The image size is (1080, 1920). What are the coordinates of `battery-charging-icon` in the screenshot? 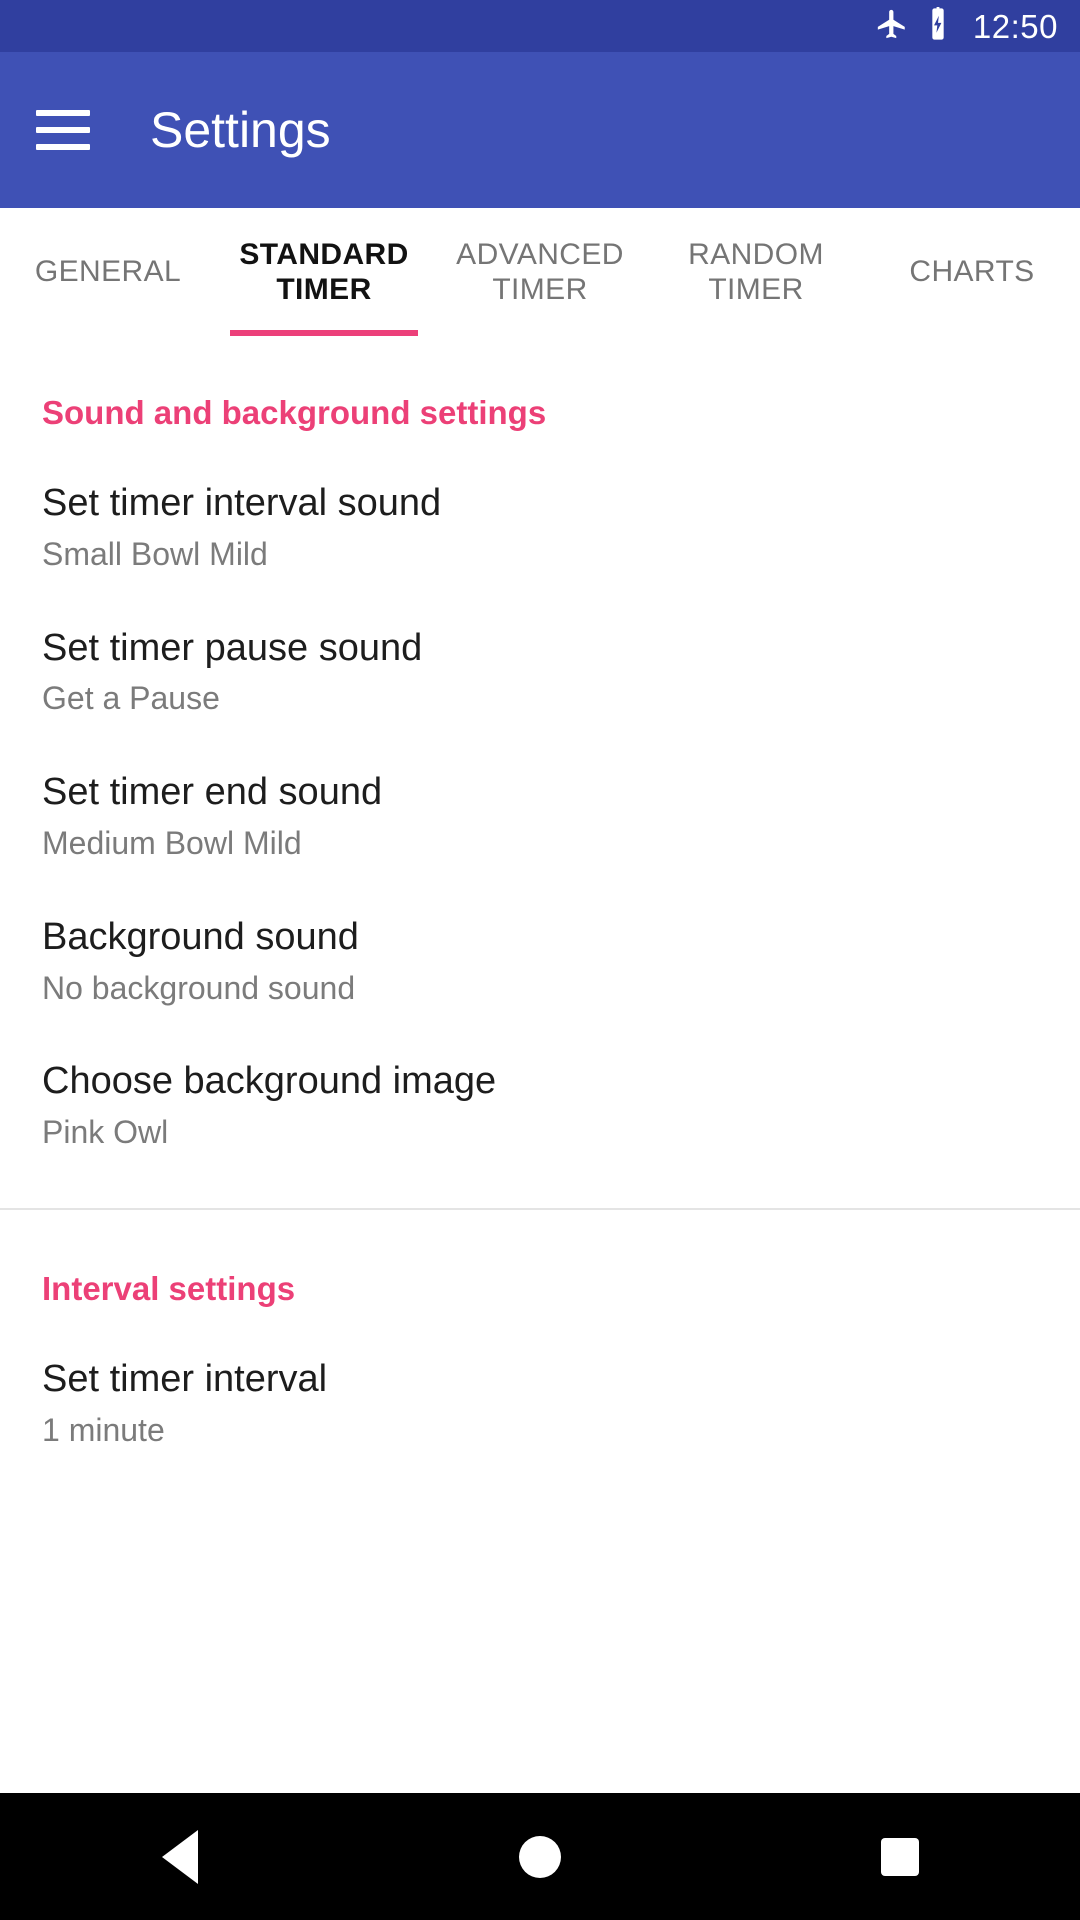 It's located at (938, 26).